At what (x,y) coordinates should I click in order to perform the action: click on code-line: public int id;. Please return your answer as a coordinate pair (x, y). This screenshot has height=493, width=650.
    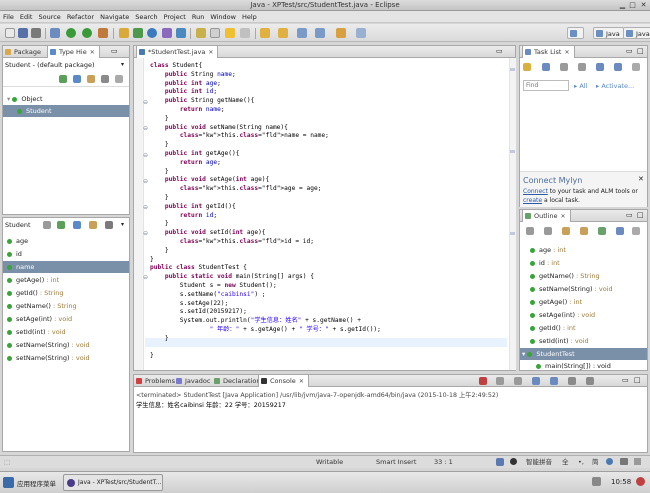
    Looking at the image, I should click on (183, 91).